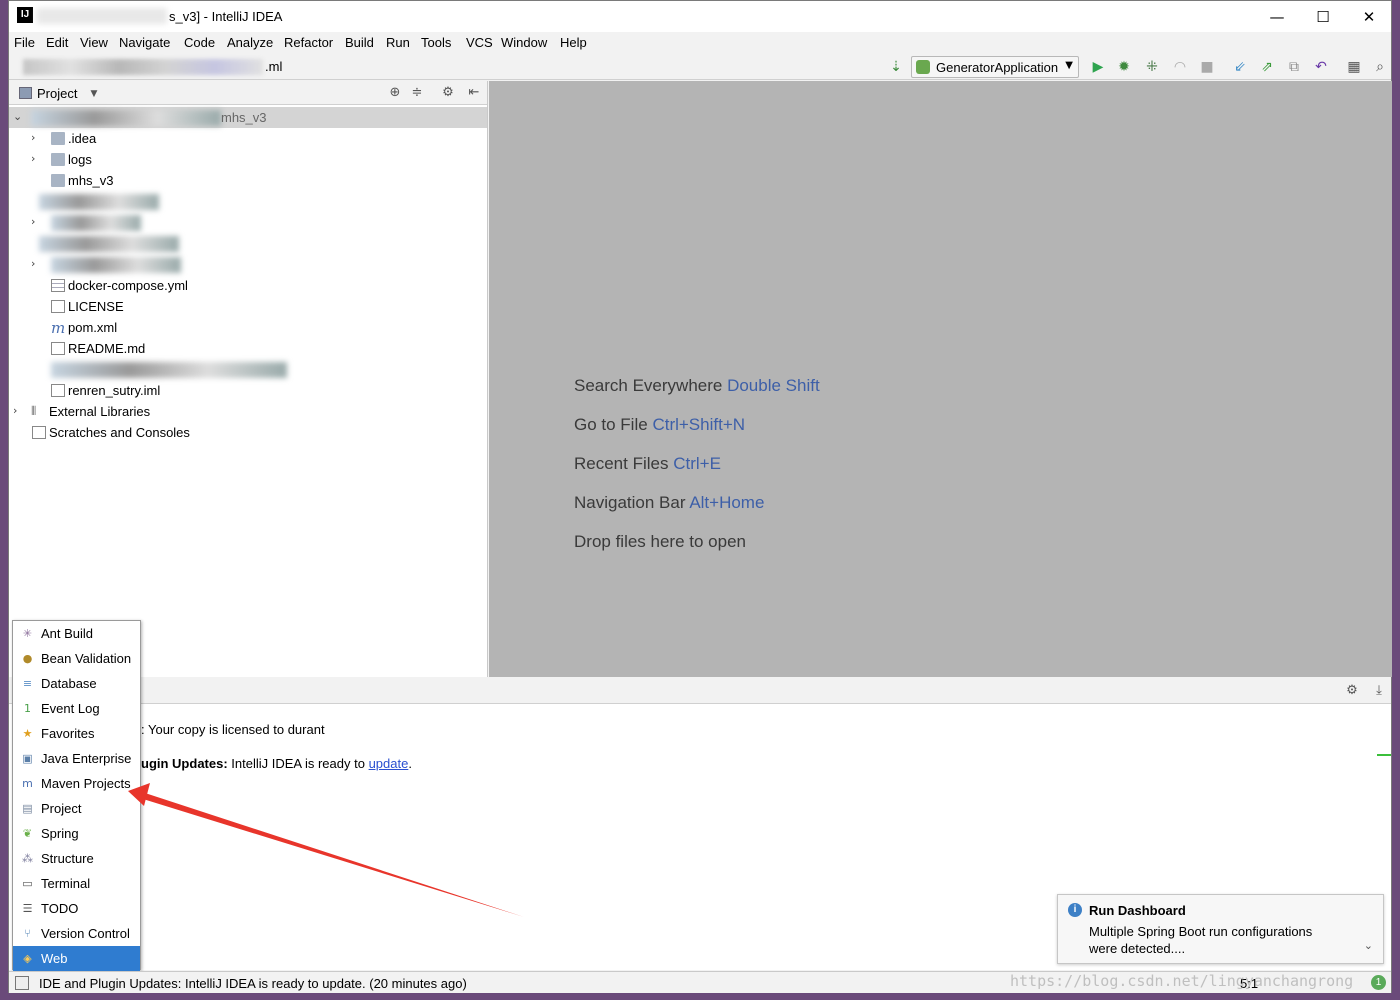  I want to click on tree-item: › .idea, so click(248, 138).